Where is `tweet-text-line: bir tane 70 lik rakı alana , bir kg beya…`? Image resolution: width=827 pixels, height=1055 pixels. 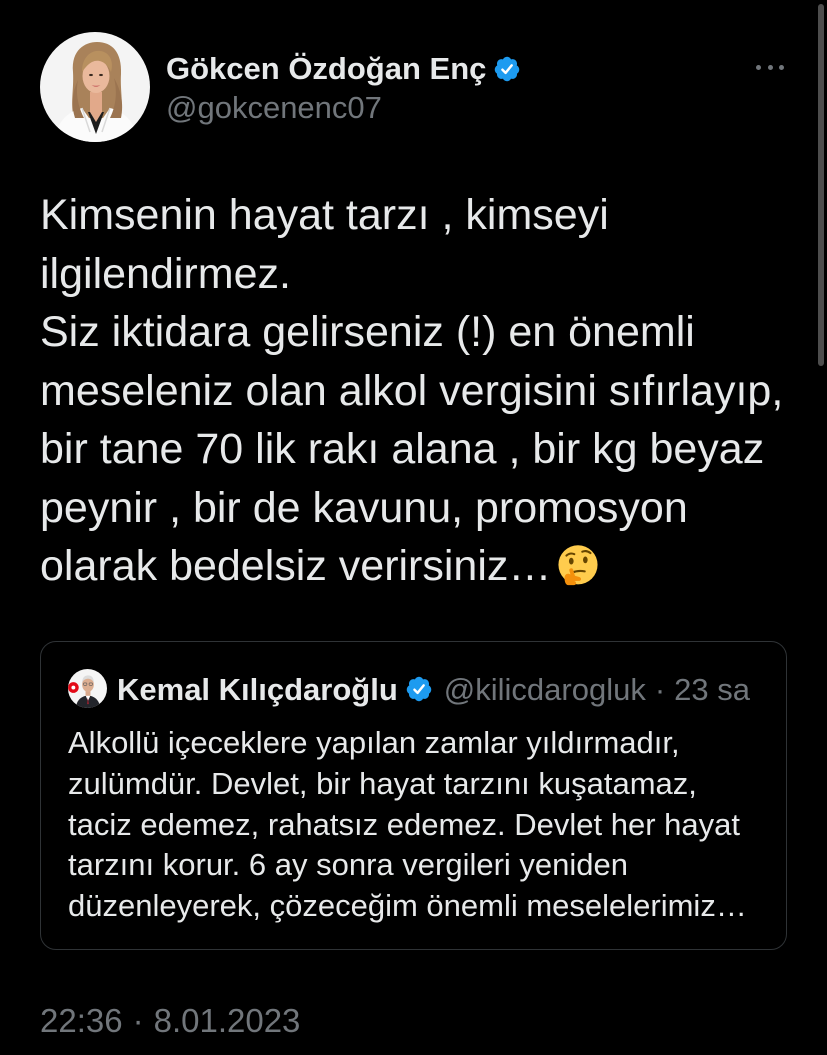
tweet-text-line: bir tane 70 lik rakı alana , bir kg beya… is located at coordinates (402, 449).